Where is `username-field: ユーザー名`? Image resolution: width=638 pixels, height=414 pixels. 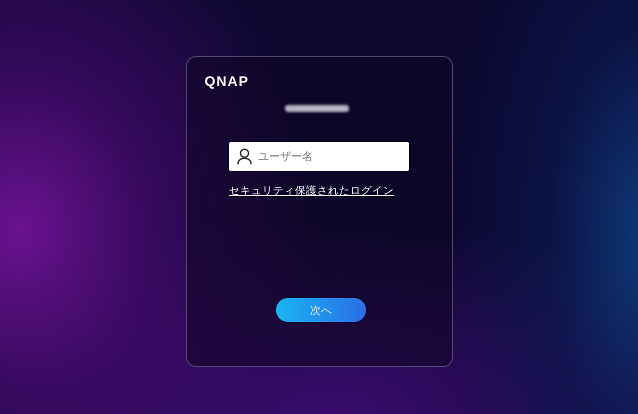
username-field: ユーザー名 is located at coordinates (319, 156).